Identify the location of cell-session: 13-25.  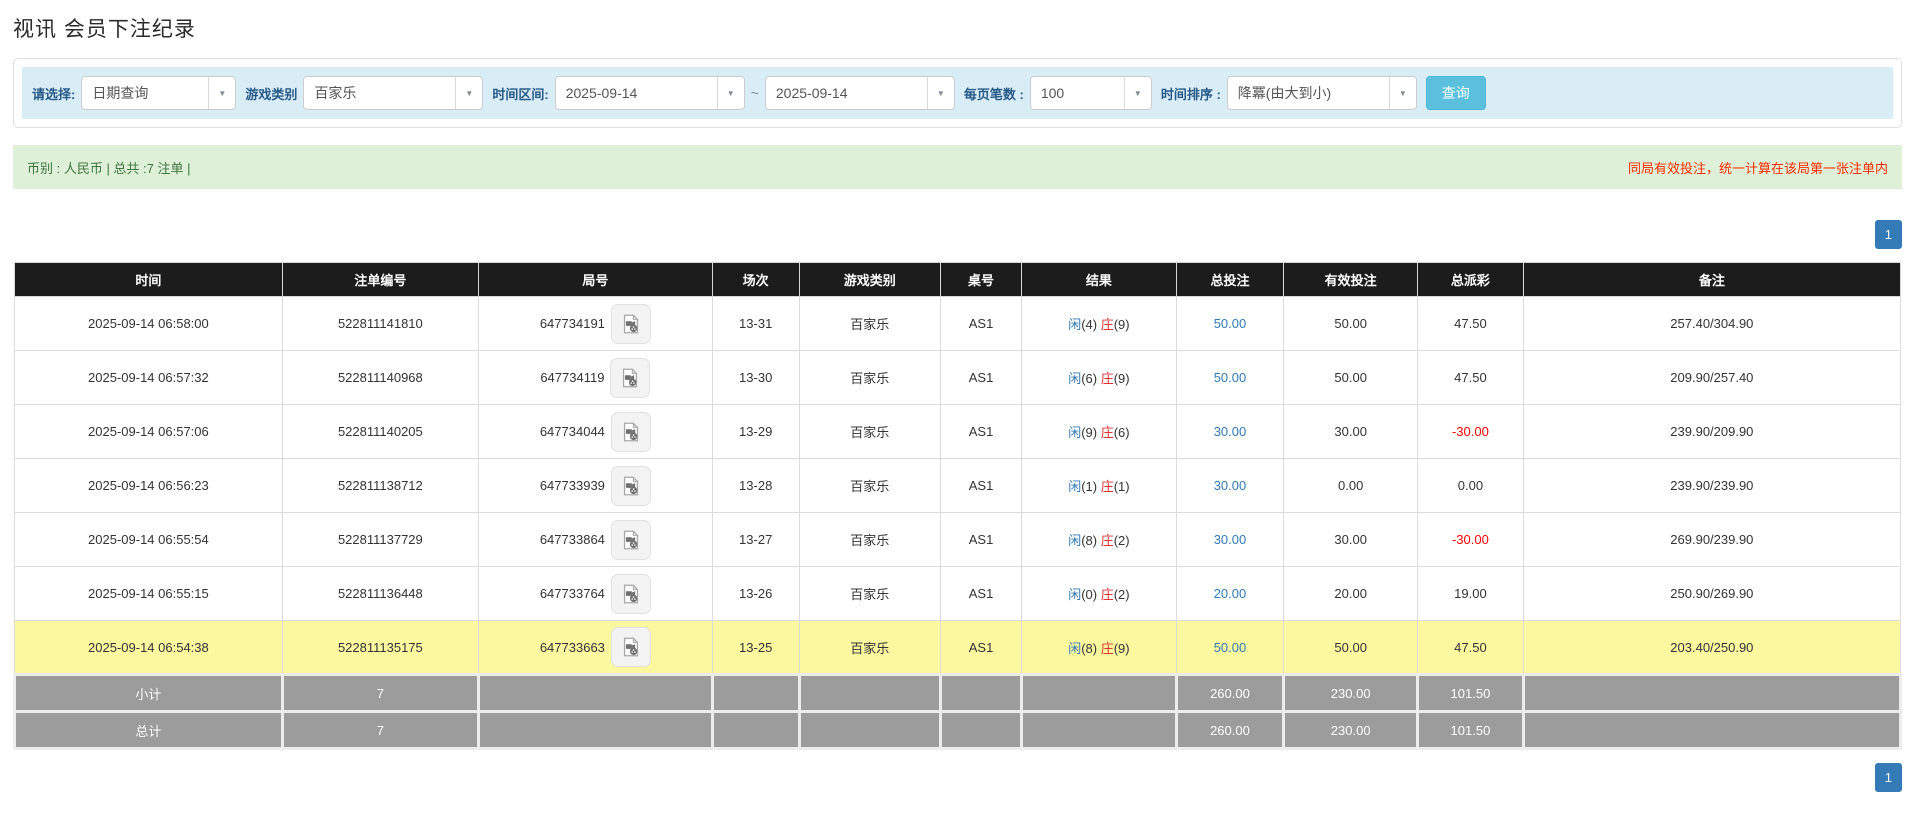
(755, 647).